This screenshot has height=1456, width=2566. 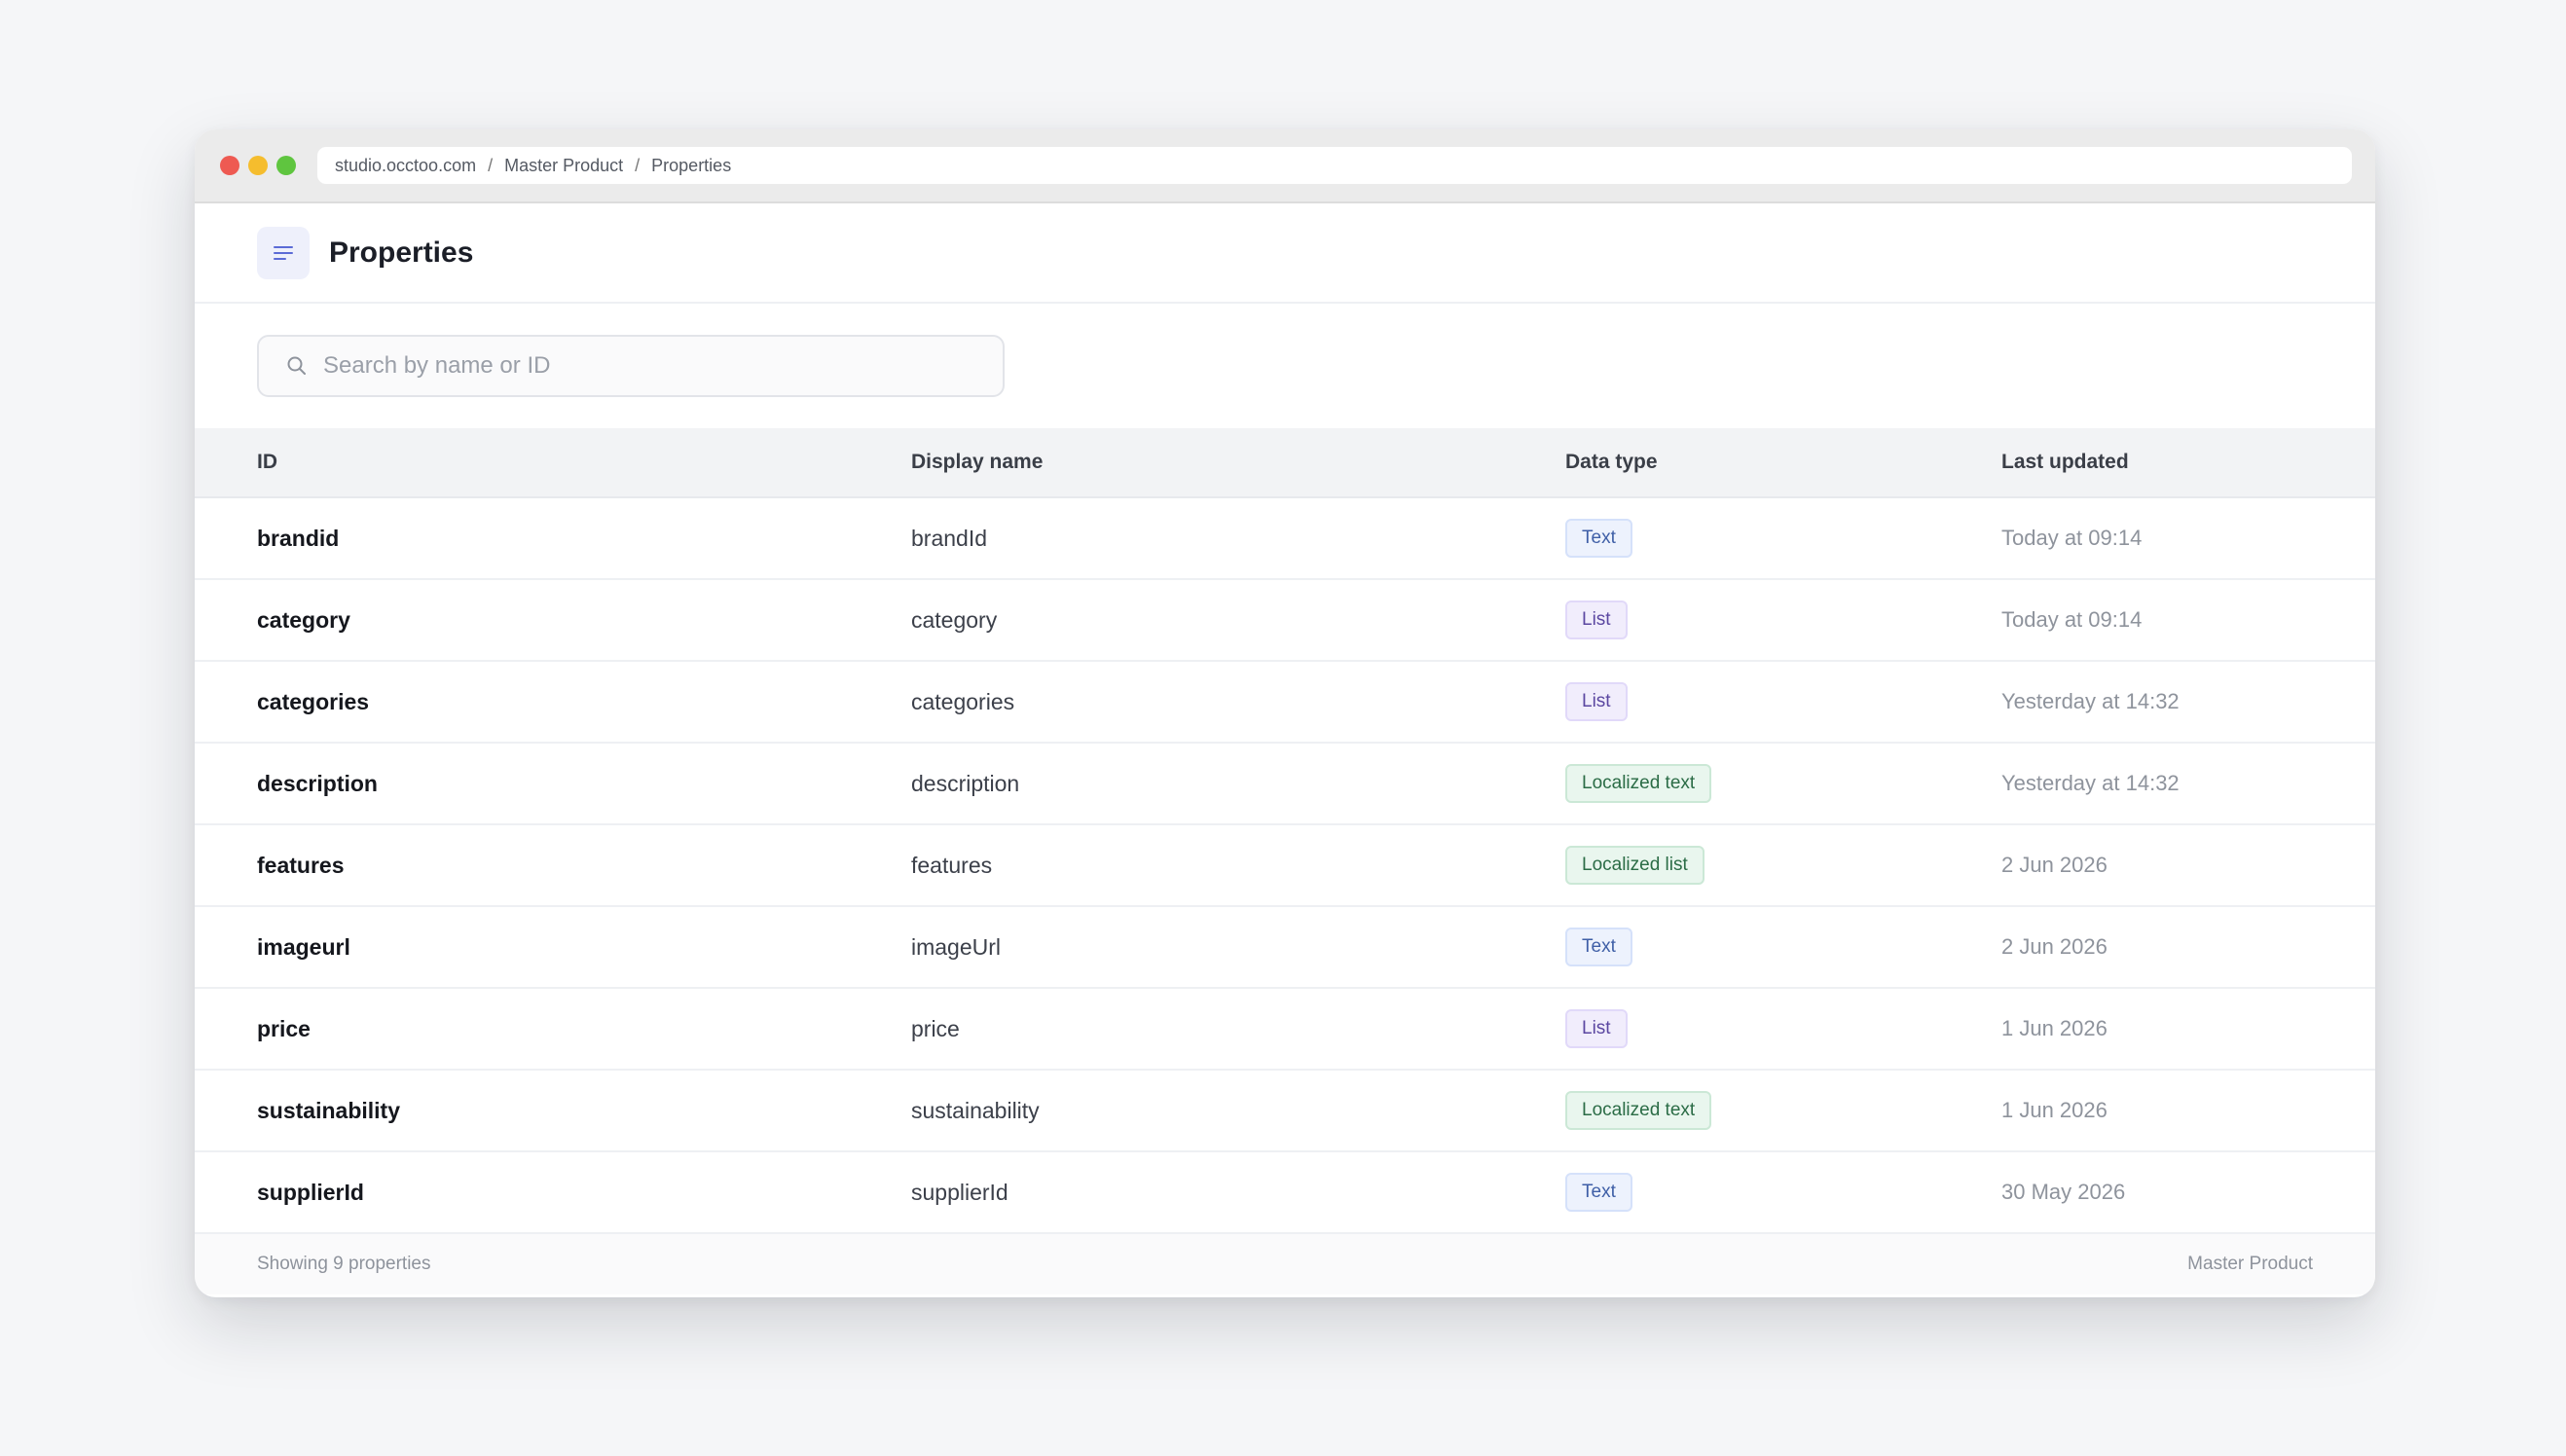 I want to click on window-controls, so click(x=258, y=165).